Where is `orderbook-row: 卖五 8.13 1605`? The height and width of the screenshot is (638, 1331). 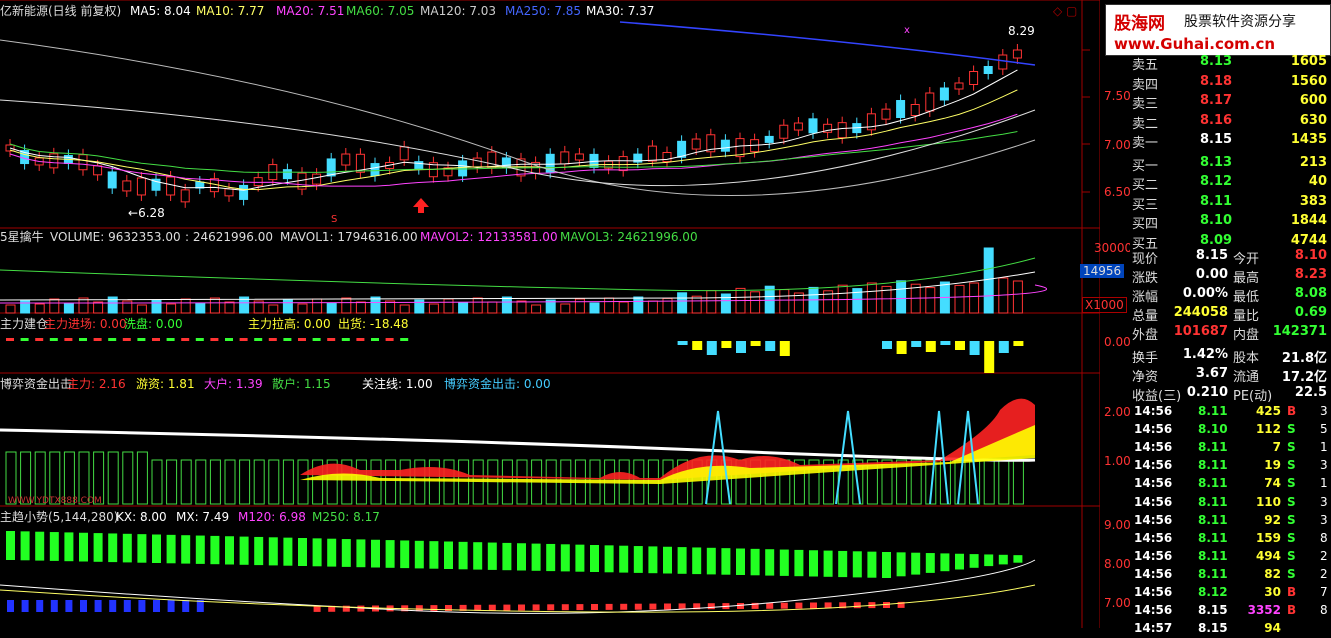
orderbook-row: 卖五 8.13 1605 is located at coordinates (1230, 62).